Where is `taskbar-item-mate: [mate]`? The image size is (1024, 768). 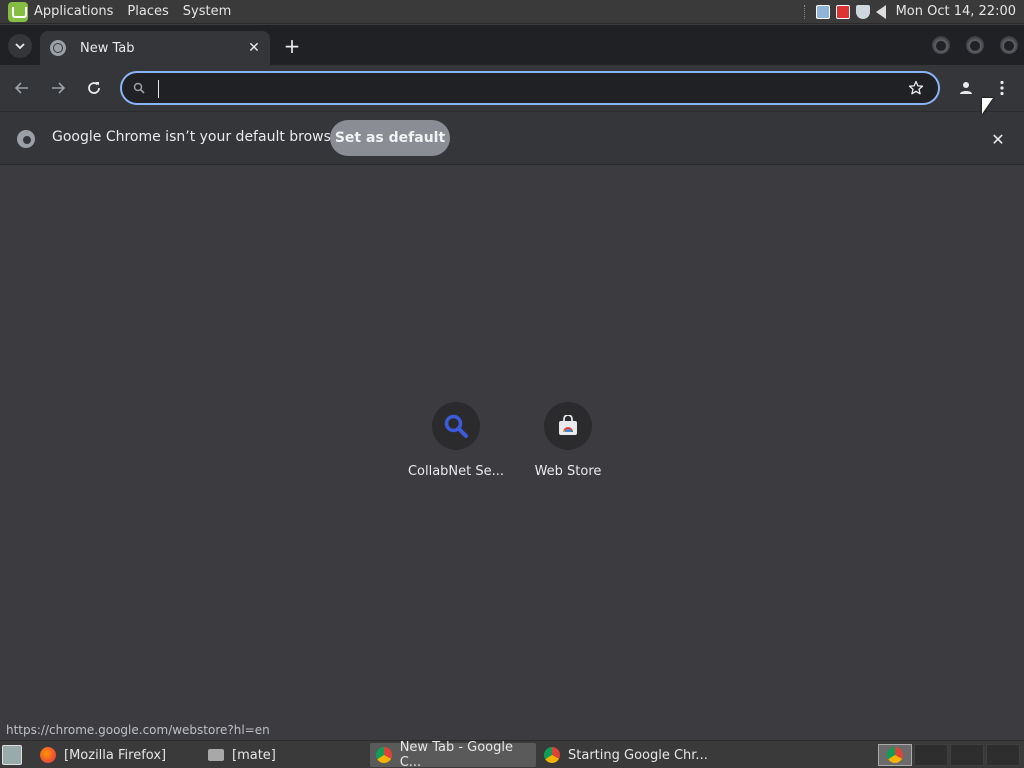 taskbar-item-mate: [mate] is located at coordinates (284, 755).